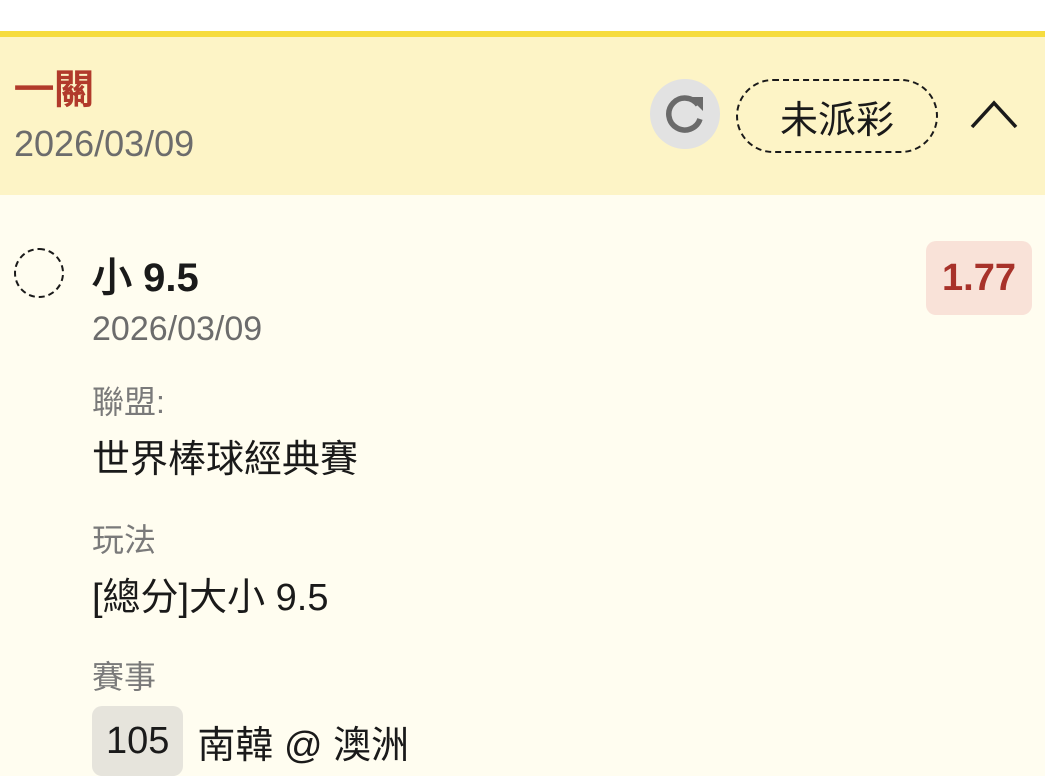  Describe the element at coordinates (104, 143) in the screenshot. I see `bet-date: 2026/03/09` at that location.